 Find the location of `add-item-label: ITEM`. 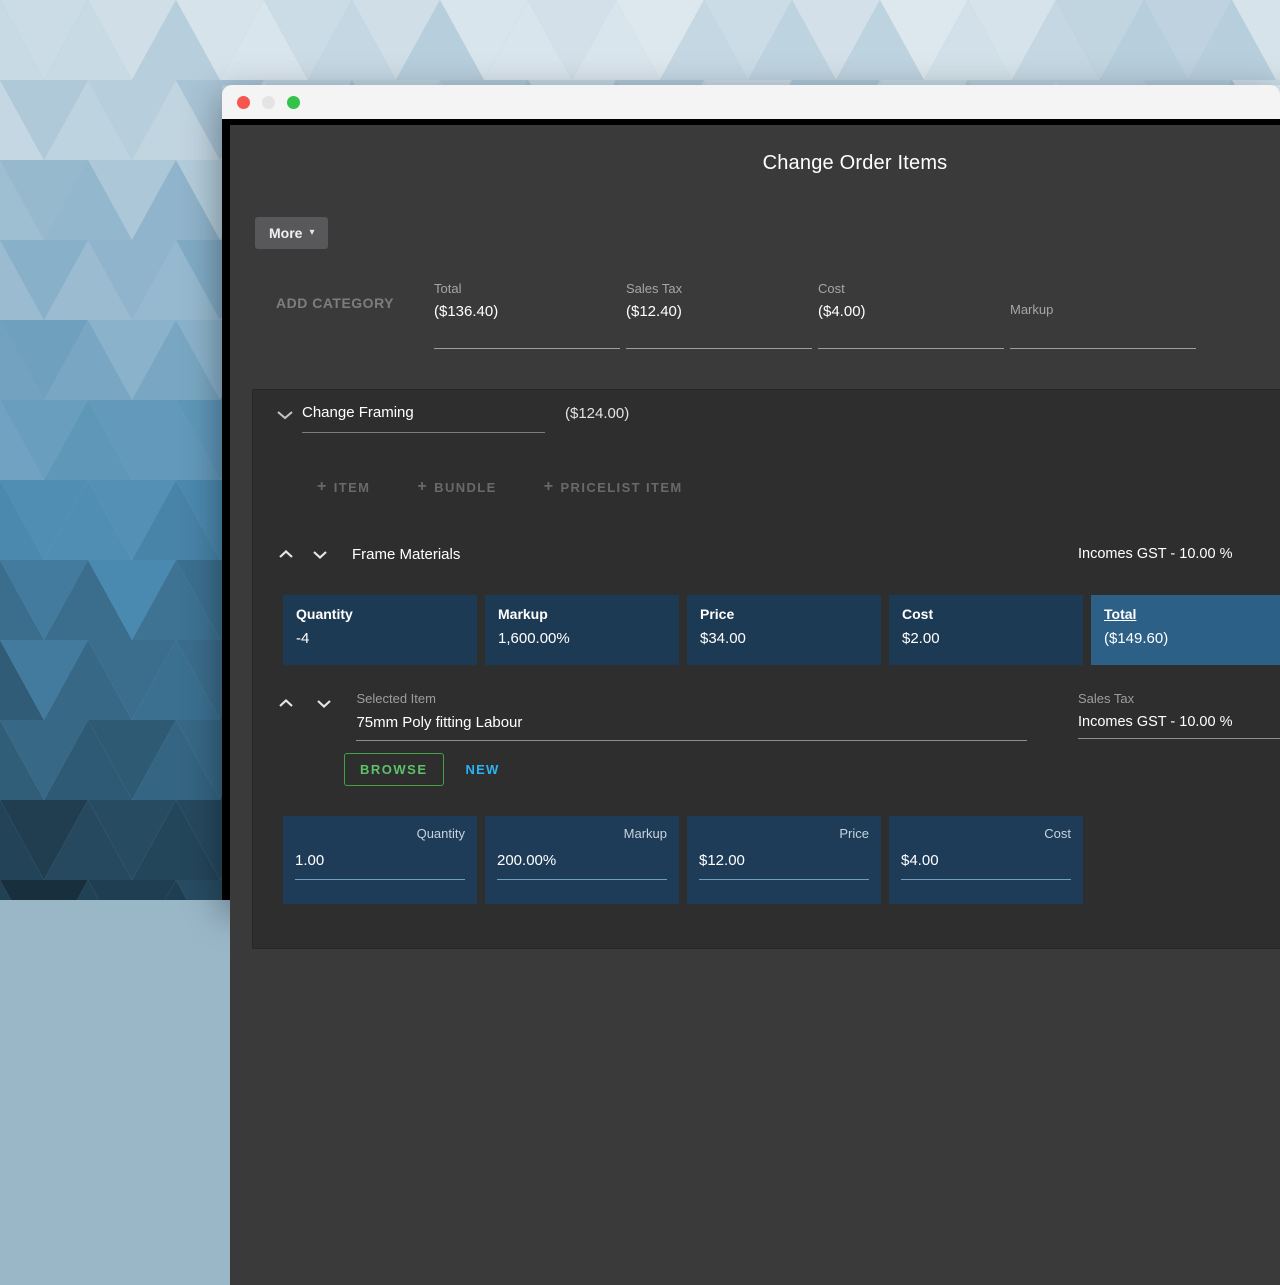

add-item-label: ITEM is located at coordinates (352, 487).